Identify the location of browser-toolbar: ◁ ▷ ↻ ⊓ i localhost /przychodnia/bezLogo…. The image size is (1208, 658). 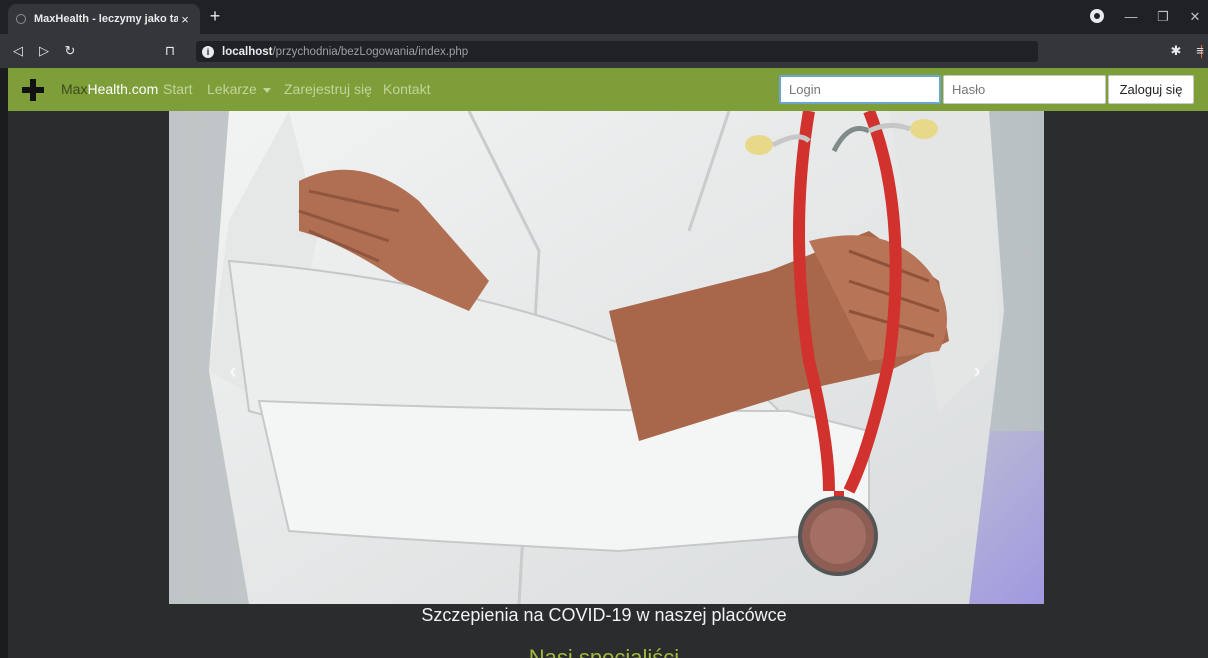
(604, 51).